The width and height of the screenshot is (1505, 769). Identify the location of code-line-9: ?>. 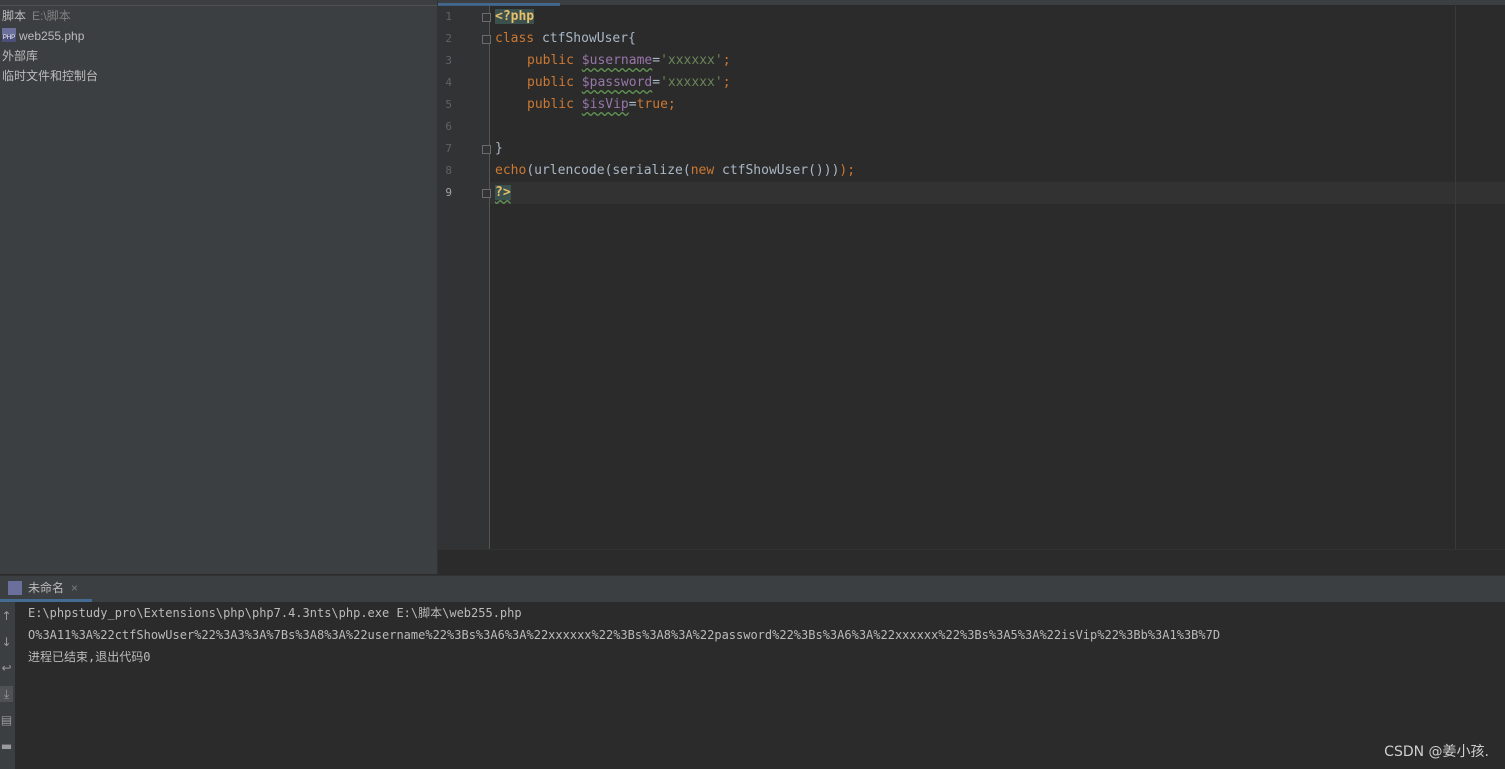
(503, 193).